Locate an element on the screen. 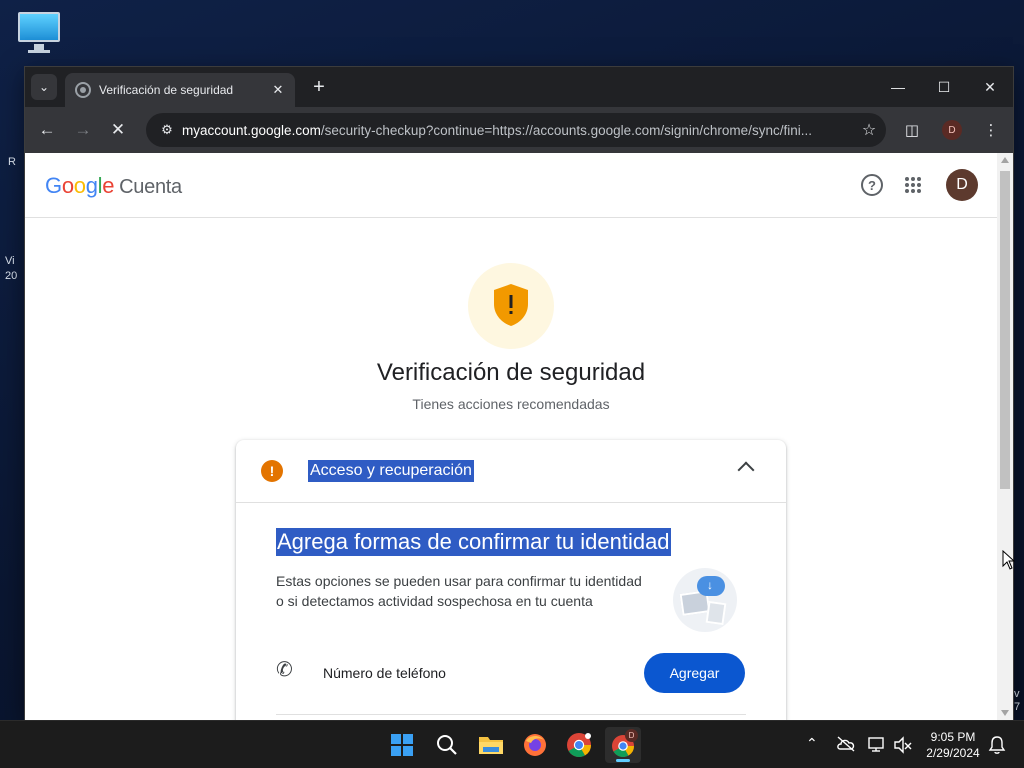 This screenshot has height=768, width=1024. chrome-active-button: D is located at coordinates (623, 745).